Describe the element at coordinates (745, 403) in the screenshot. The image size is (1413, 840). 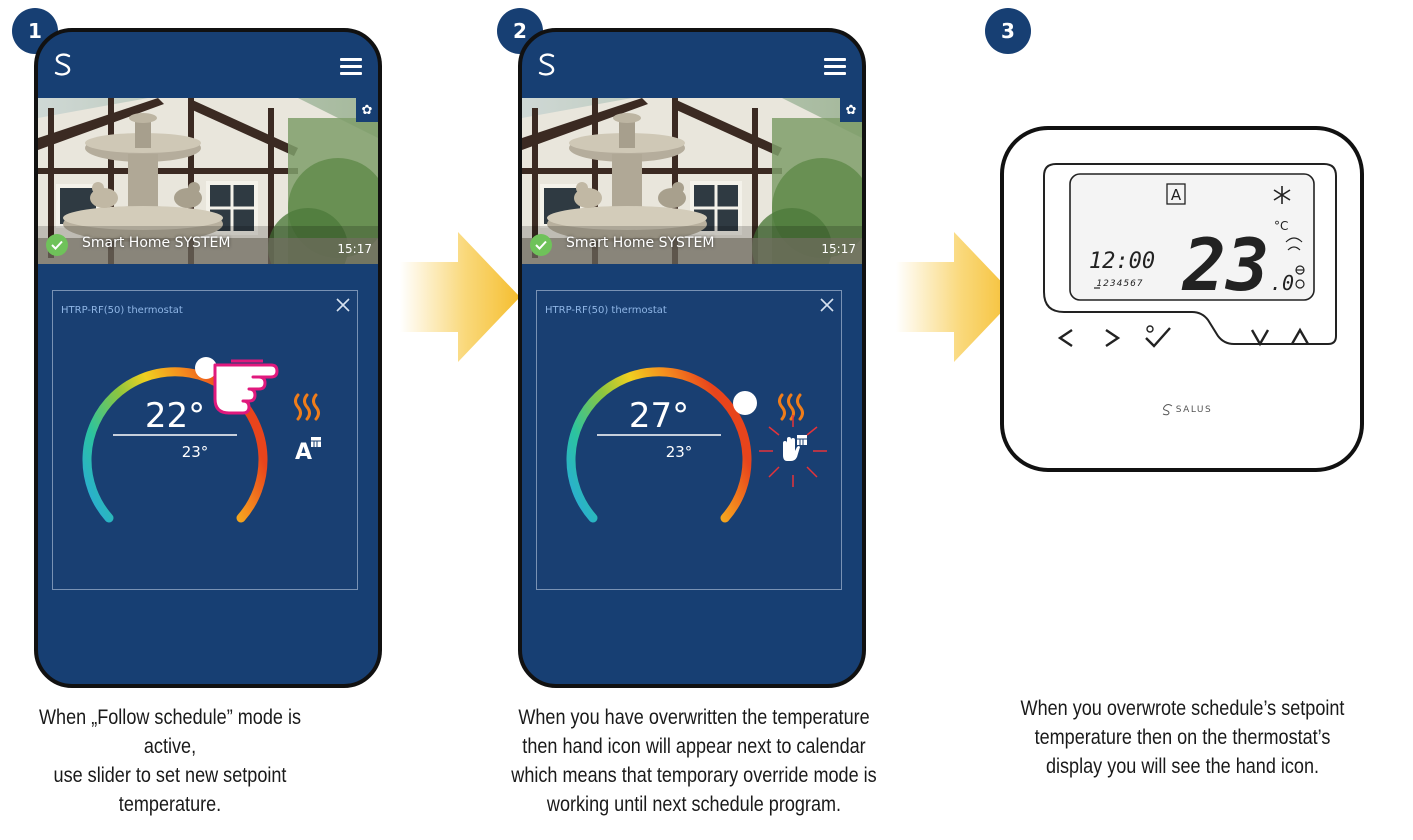
I see `slider-knob` at that location.